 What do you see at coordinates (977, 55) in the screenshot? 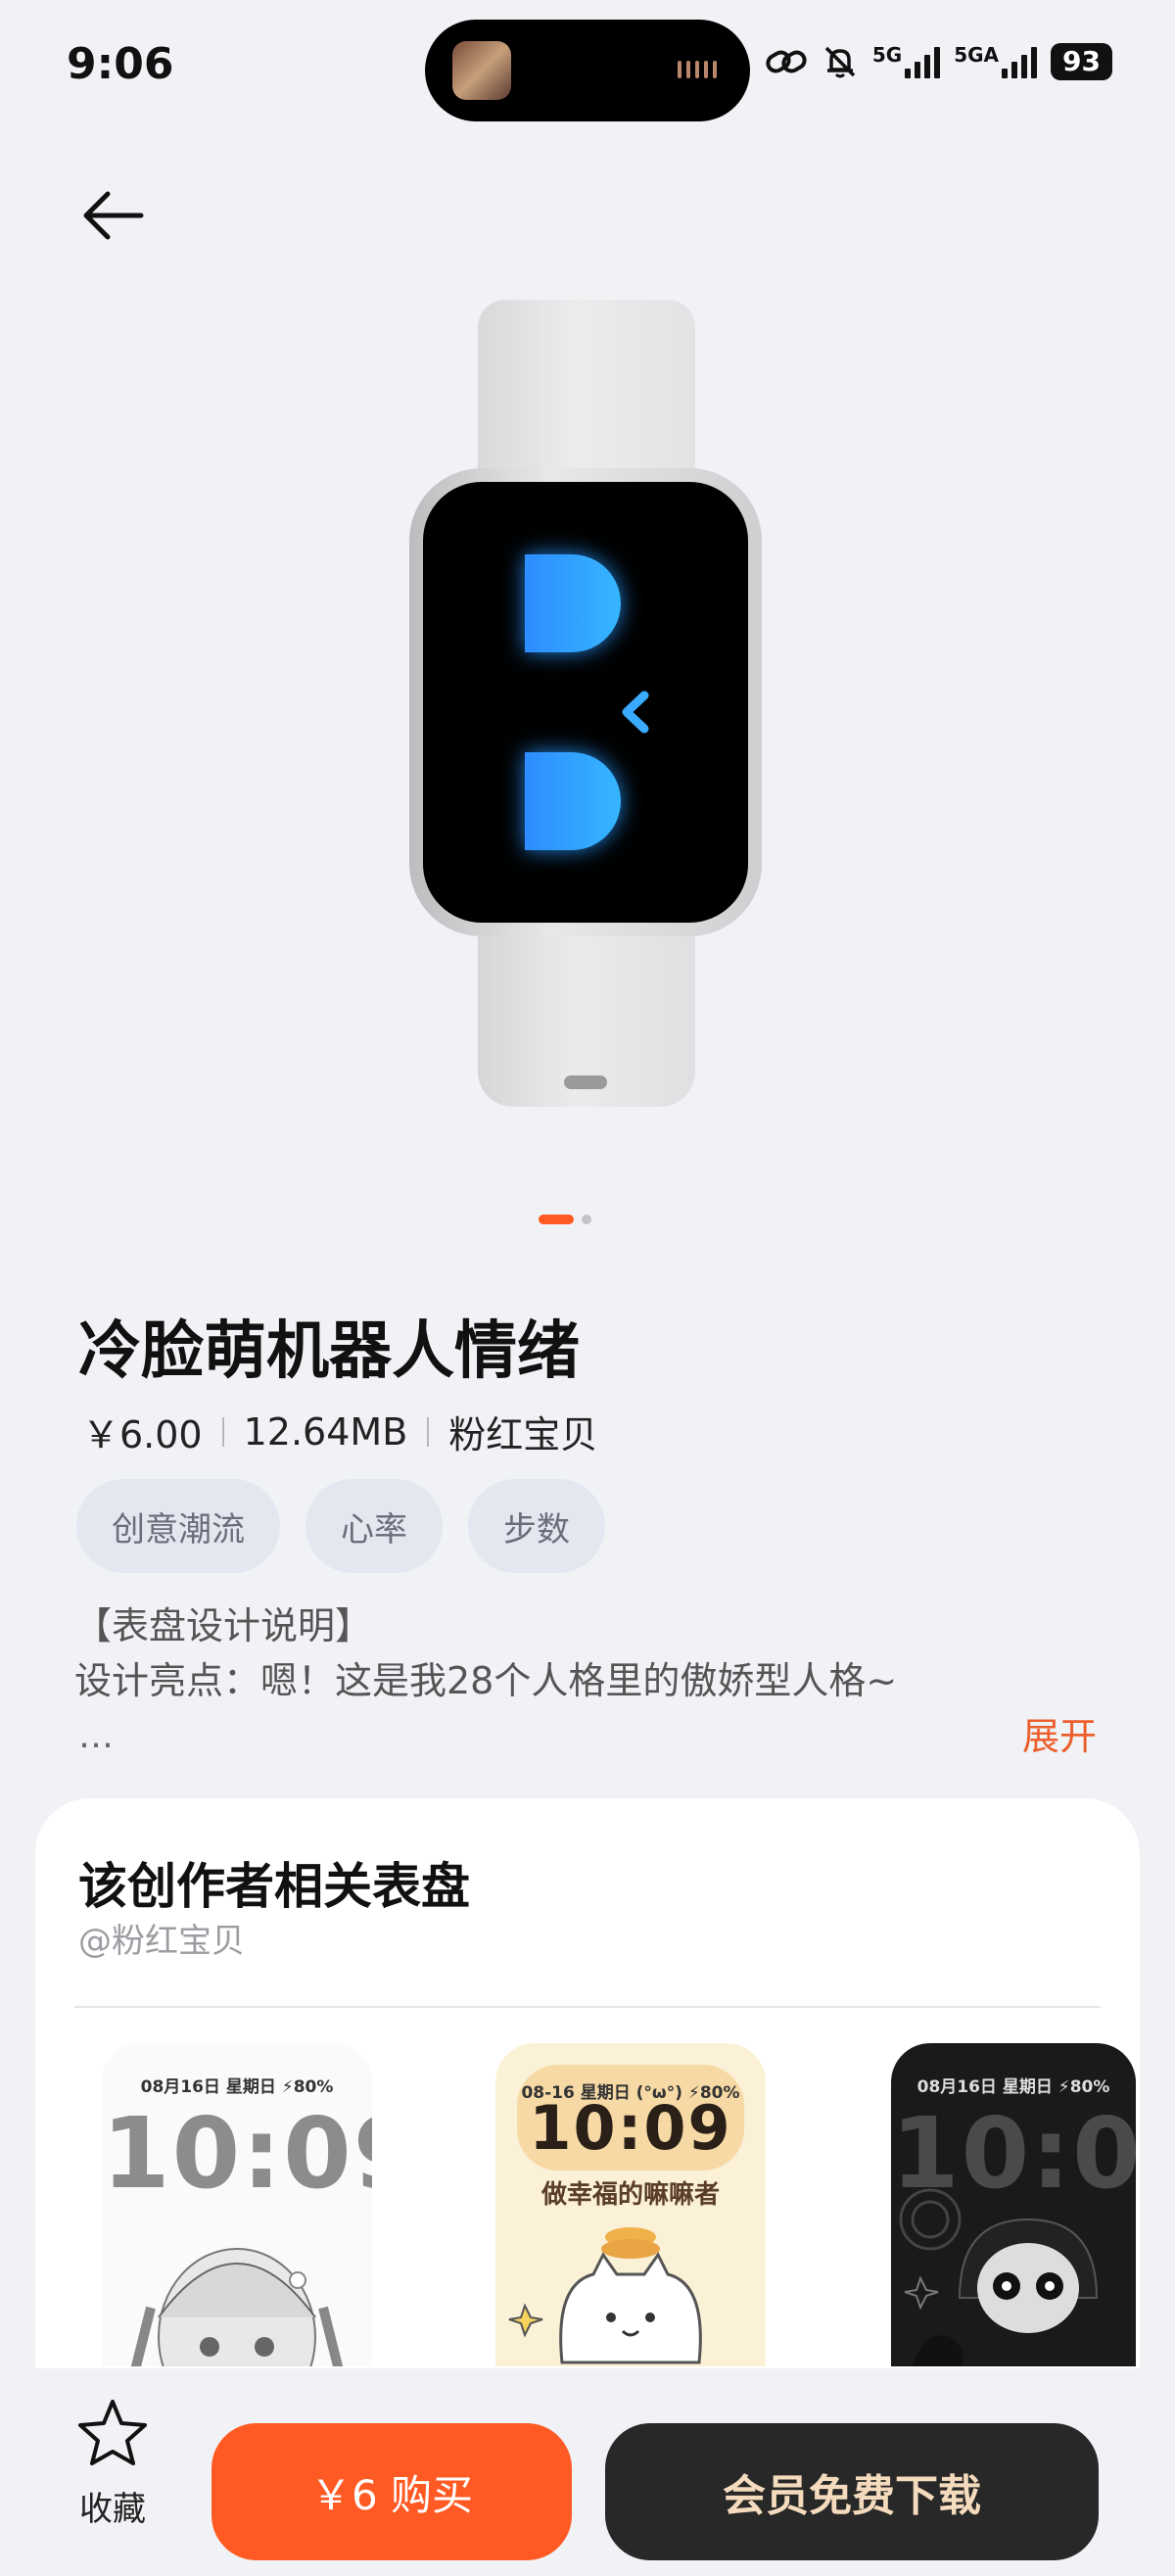
I see `network-type-2: 5GA` at bounding box center [977, 55].